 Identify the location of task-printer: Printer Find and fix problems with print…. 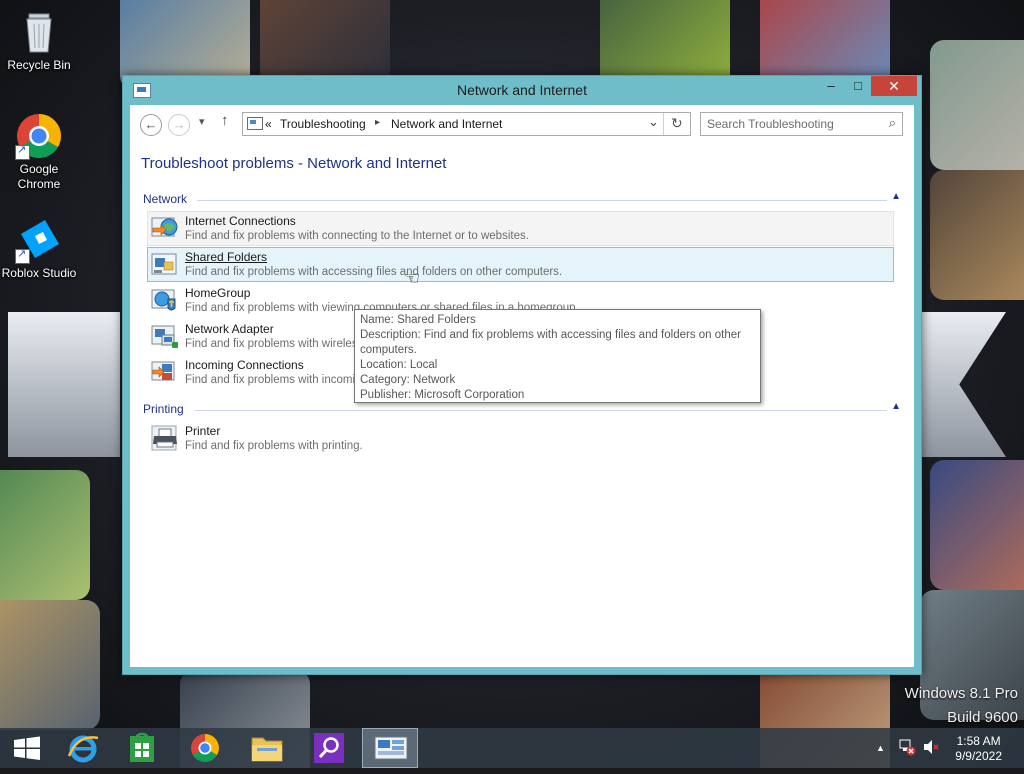
(520, 438).